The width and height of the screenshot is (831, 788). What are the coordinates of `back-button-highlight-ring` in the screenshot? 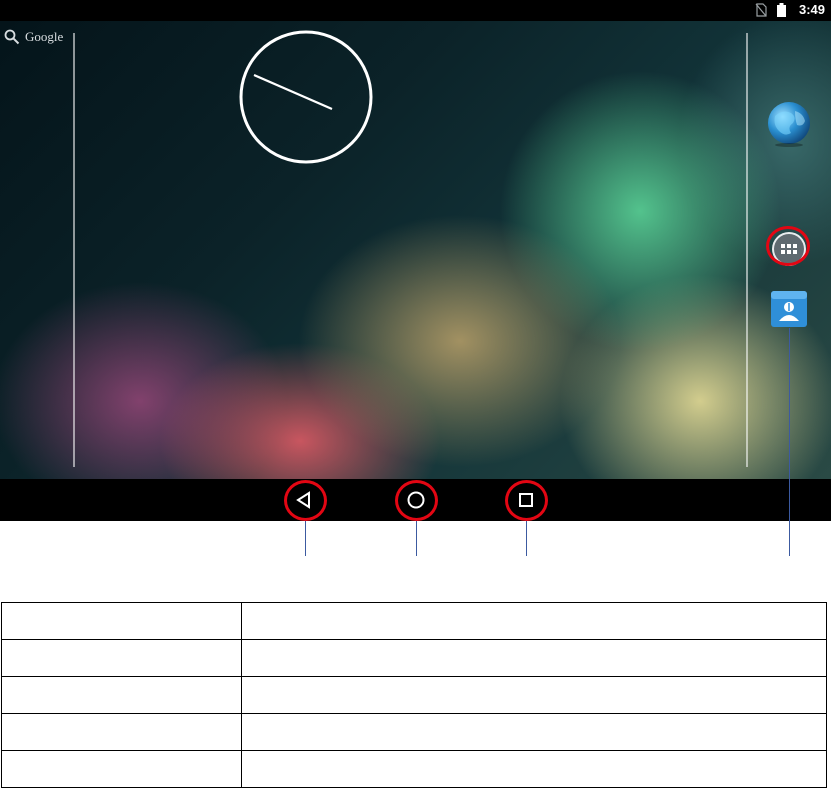 It's located at (305, 500).